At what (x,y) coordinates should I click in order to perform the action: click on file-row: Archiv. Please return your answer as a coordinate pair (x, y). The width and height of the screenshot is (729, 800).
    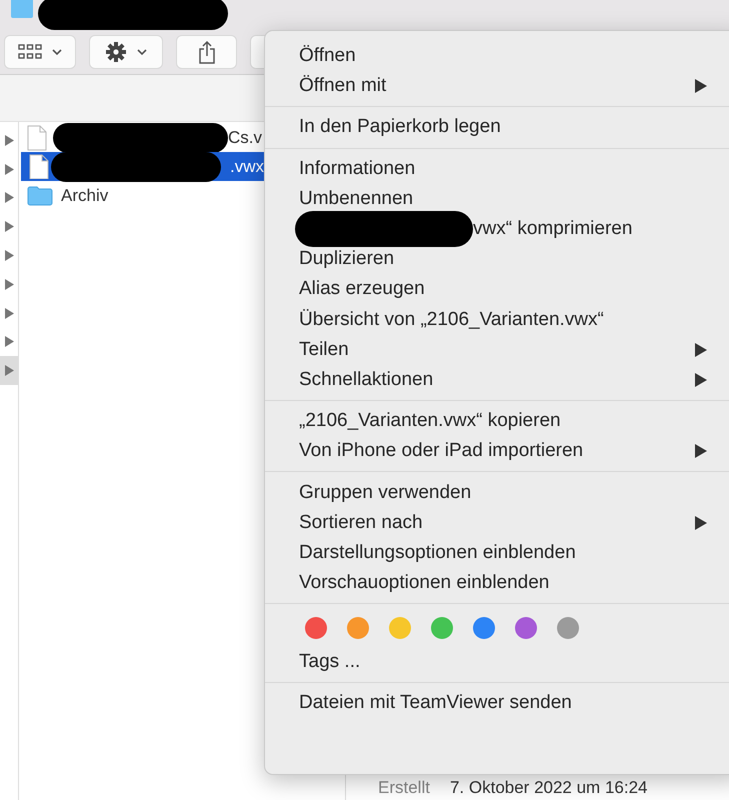
    Looking at the image, I should click on (142, 195).